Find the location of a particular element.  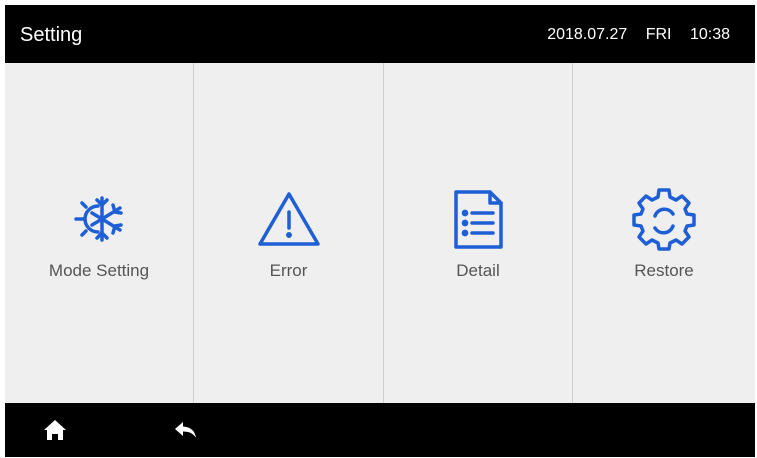

back-arrow-icon is located at coordinates (185, 430).